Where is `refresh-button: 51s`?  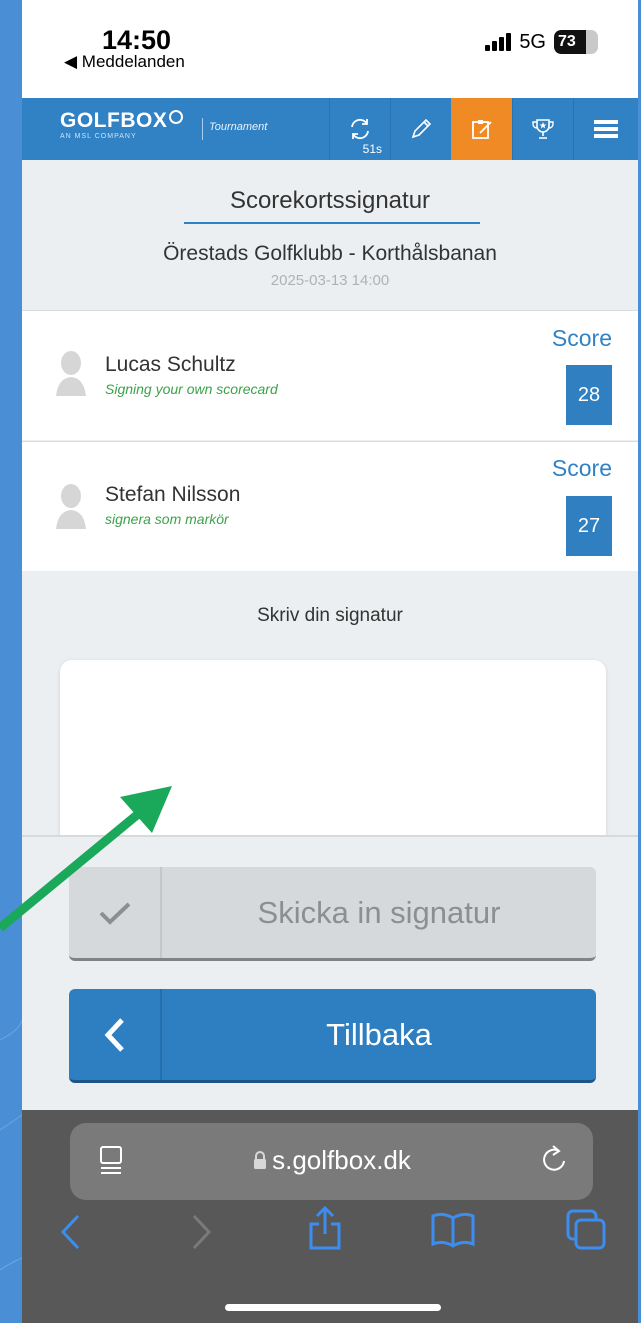
refresh-button: 51s is located at coordinates (359, 129).